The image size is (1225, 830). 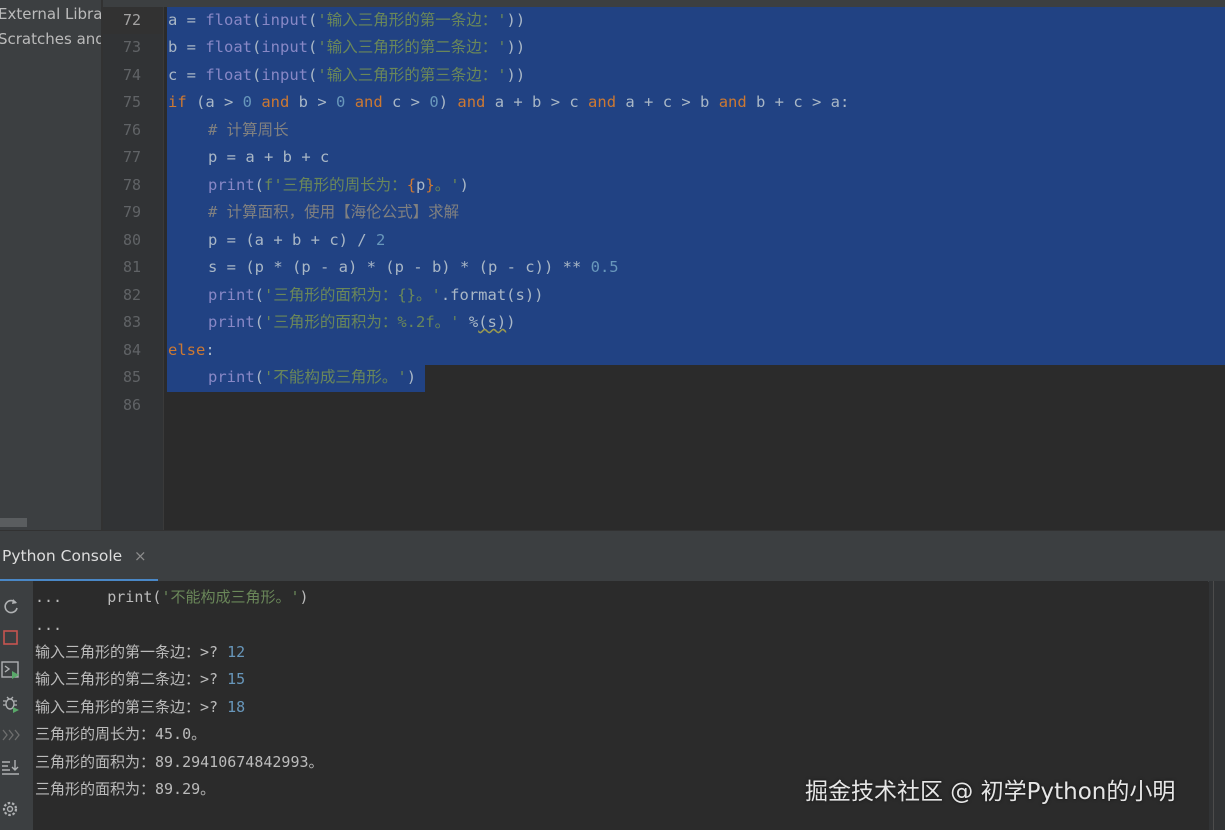 What do you see at coordinates (131, 212) in the screenshot?
I see `line-number: 79` at bounding box center [131, 212].